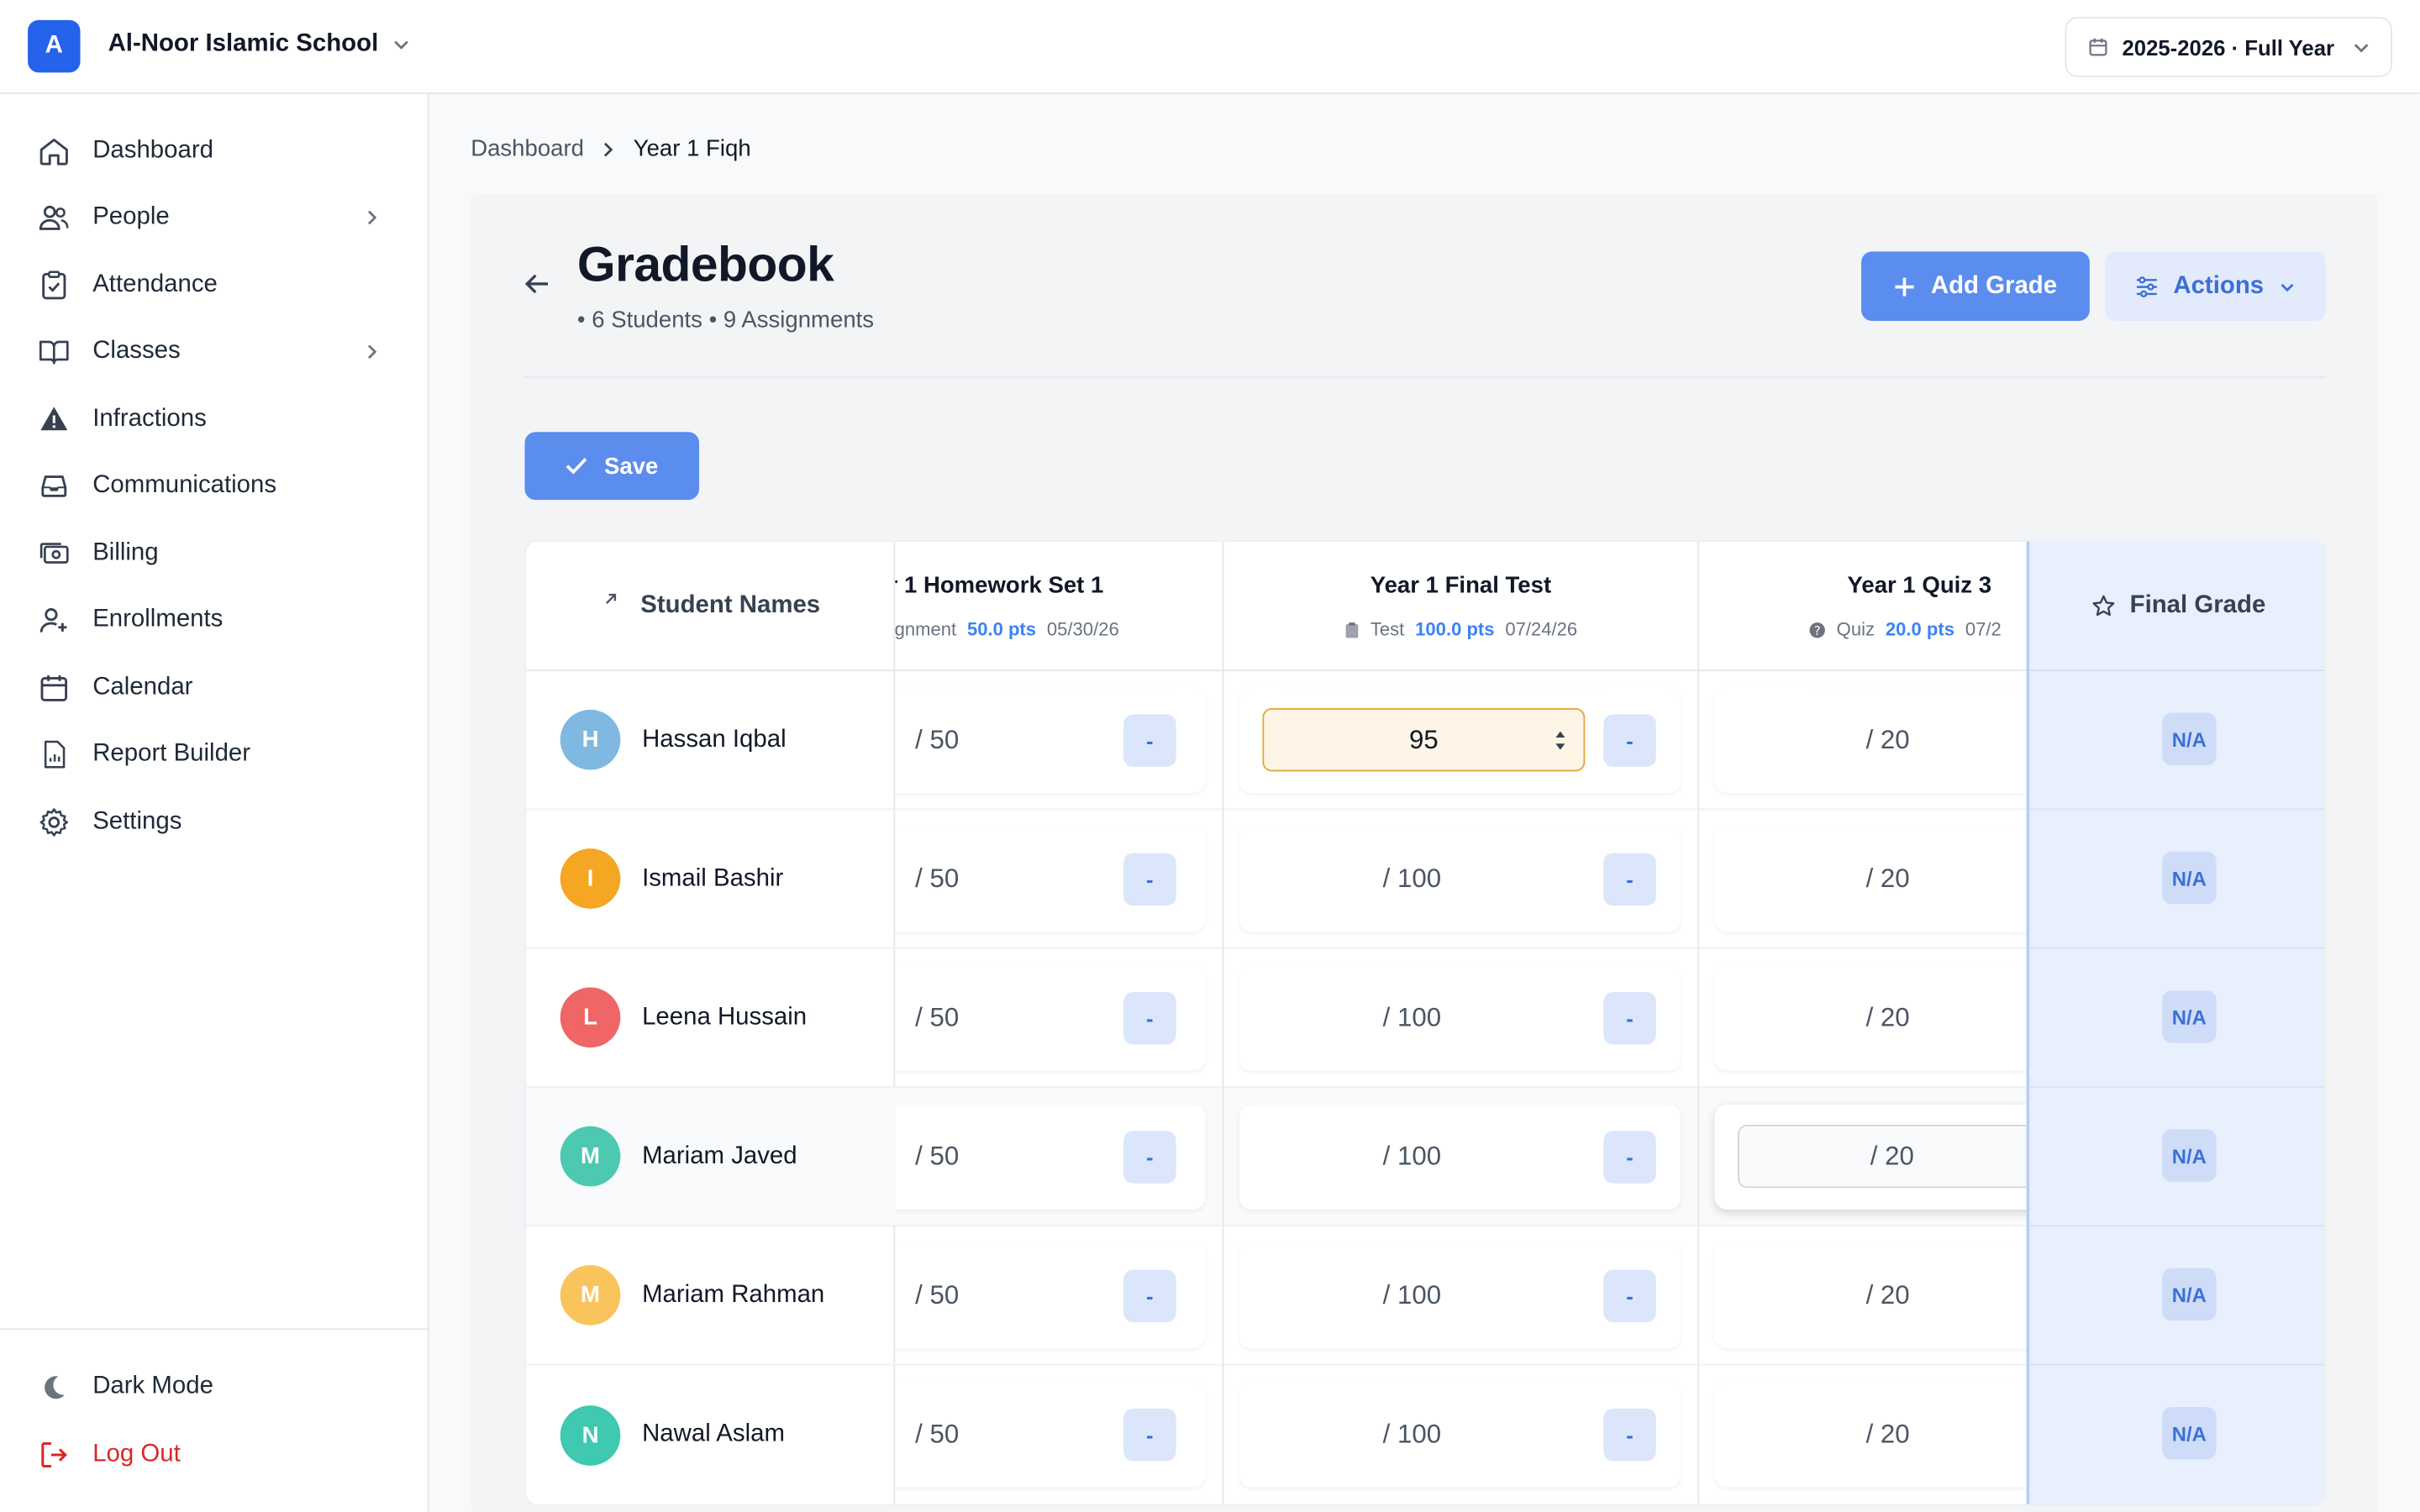 Image resolution: width=2420 pixels, height=1512 pixels. What do you see at coordinates (214, 688) in the screenshot?
I see `sidebar-item-calendar: Calendar` at bounding box center [214, 688].